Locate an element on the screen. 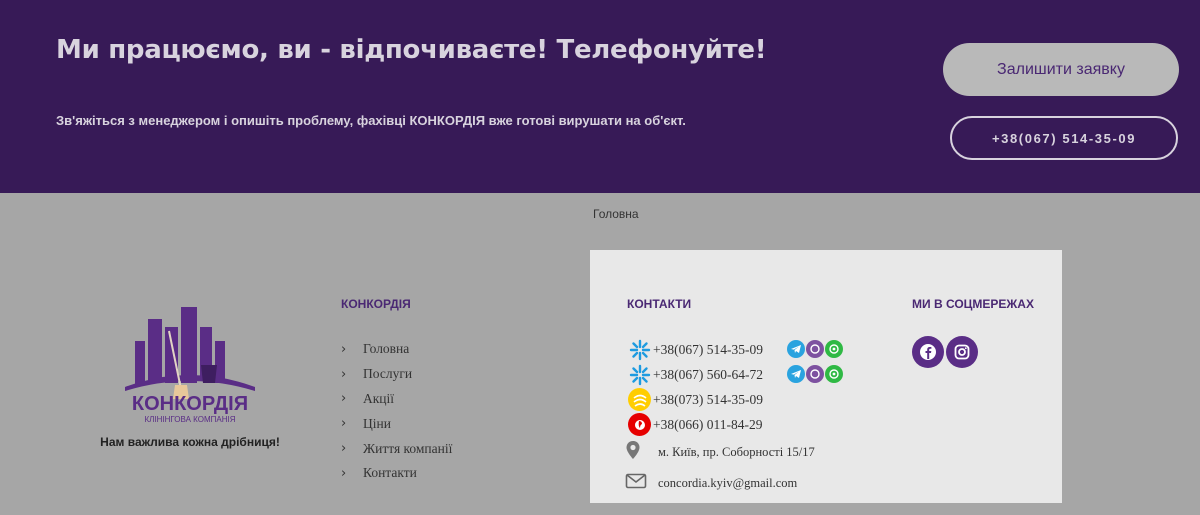 This screenshot has width=1200, height=515. email-text: concordia.kyiv@gmail.com is located at coordinates (727, 483).